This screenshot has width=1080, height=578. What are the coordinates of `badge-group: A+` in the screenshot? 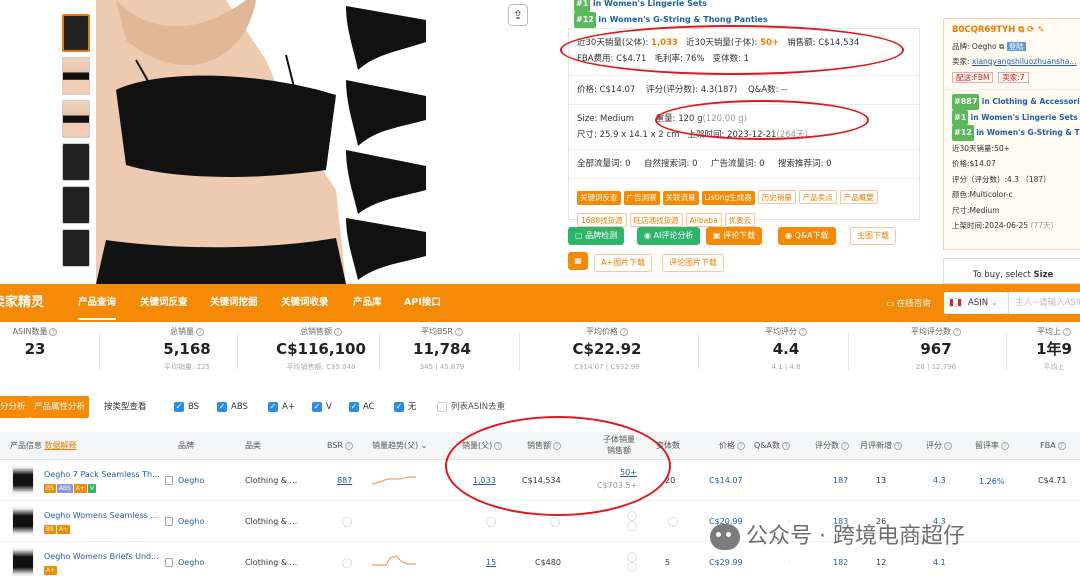 It's located at (51, 570).